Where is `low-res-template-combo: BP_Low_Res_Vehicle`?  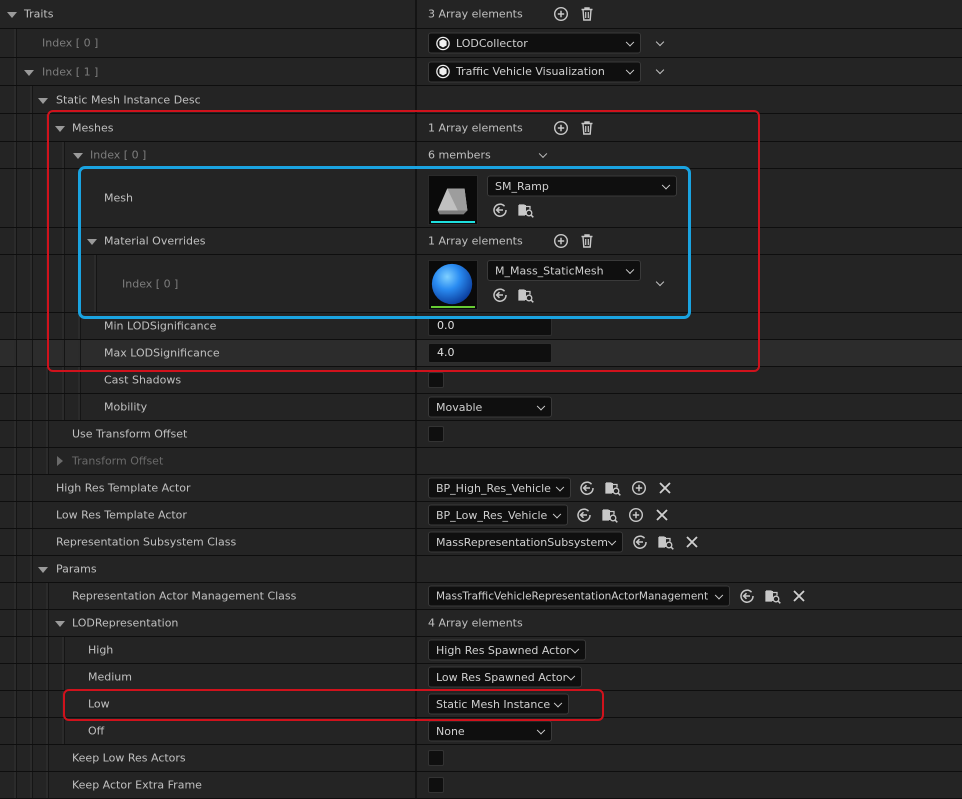
low-res-template-combo: BP_Low_Res_Vehicle is located at coordinates (498, 515).